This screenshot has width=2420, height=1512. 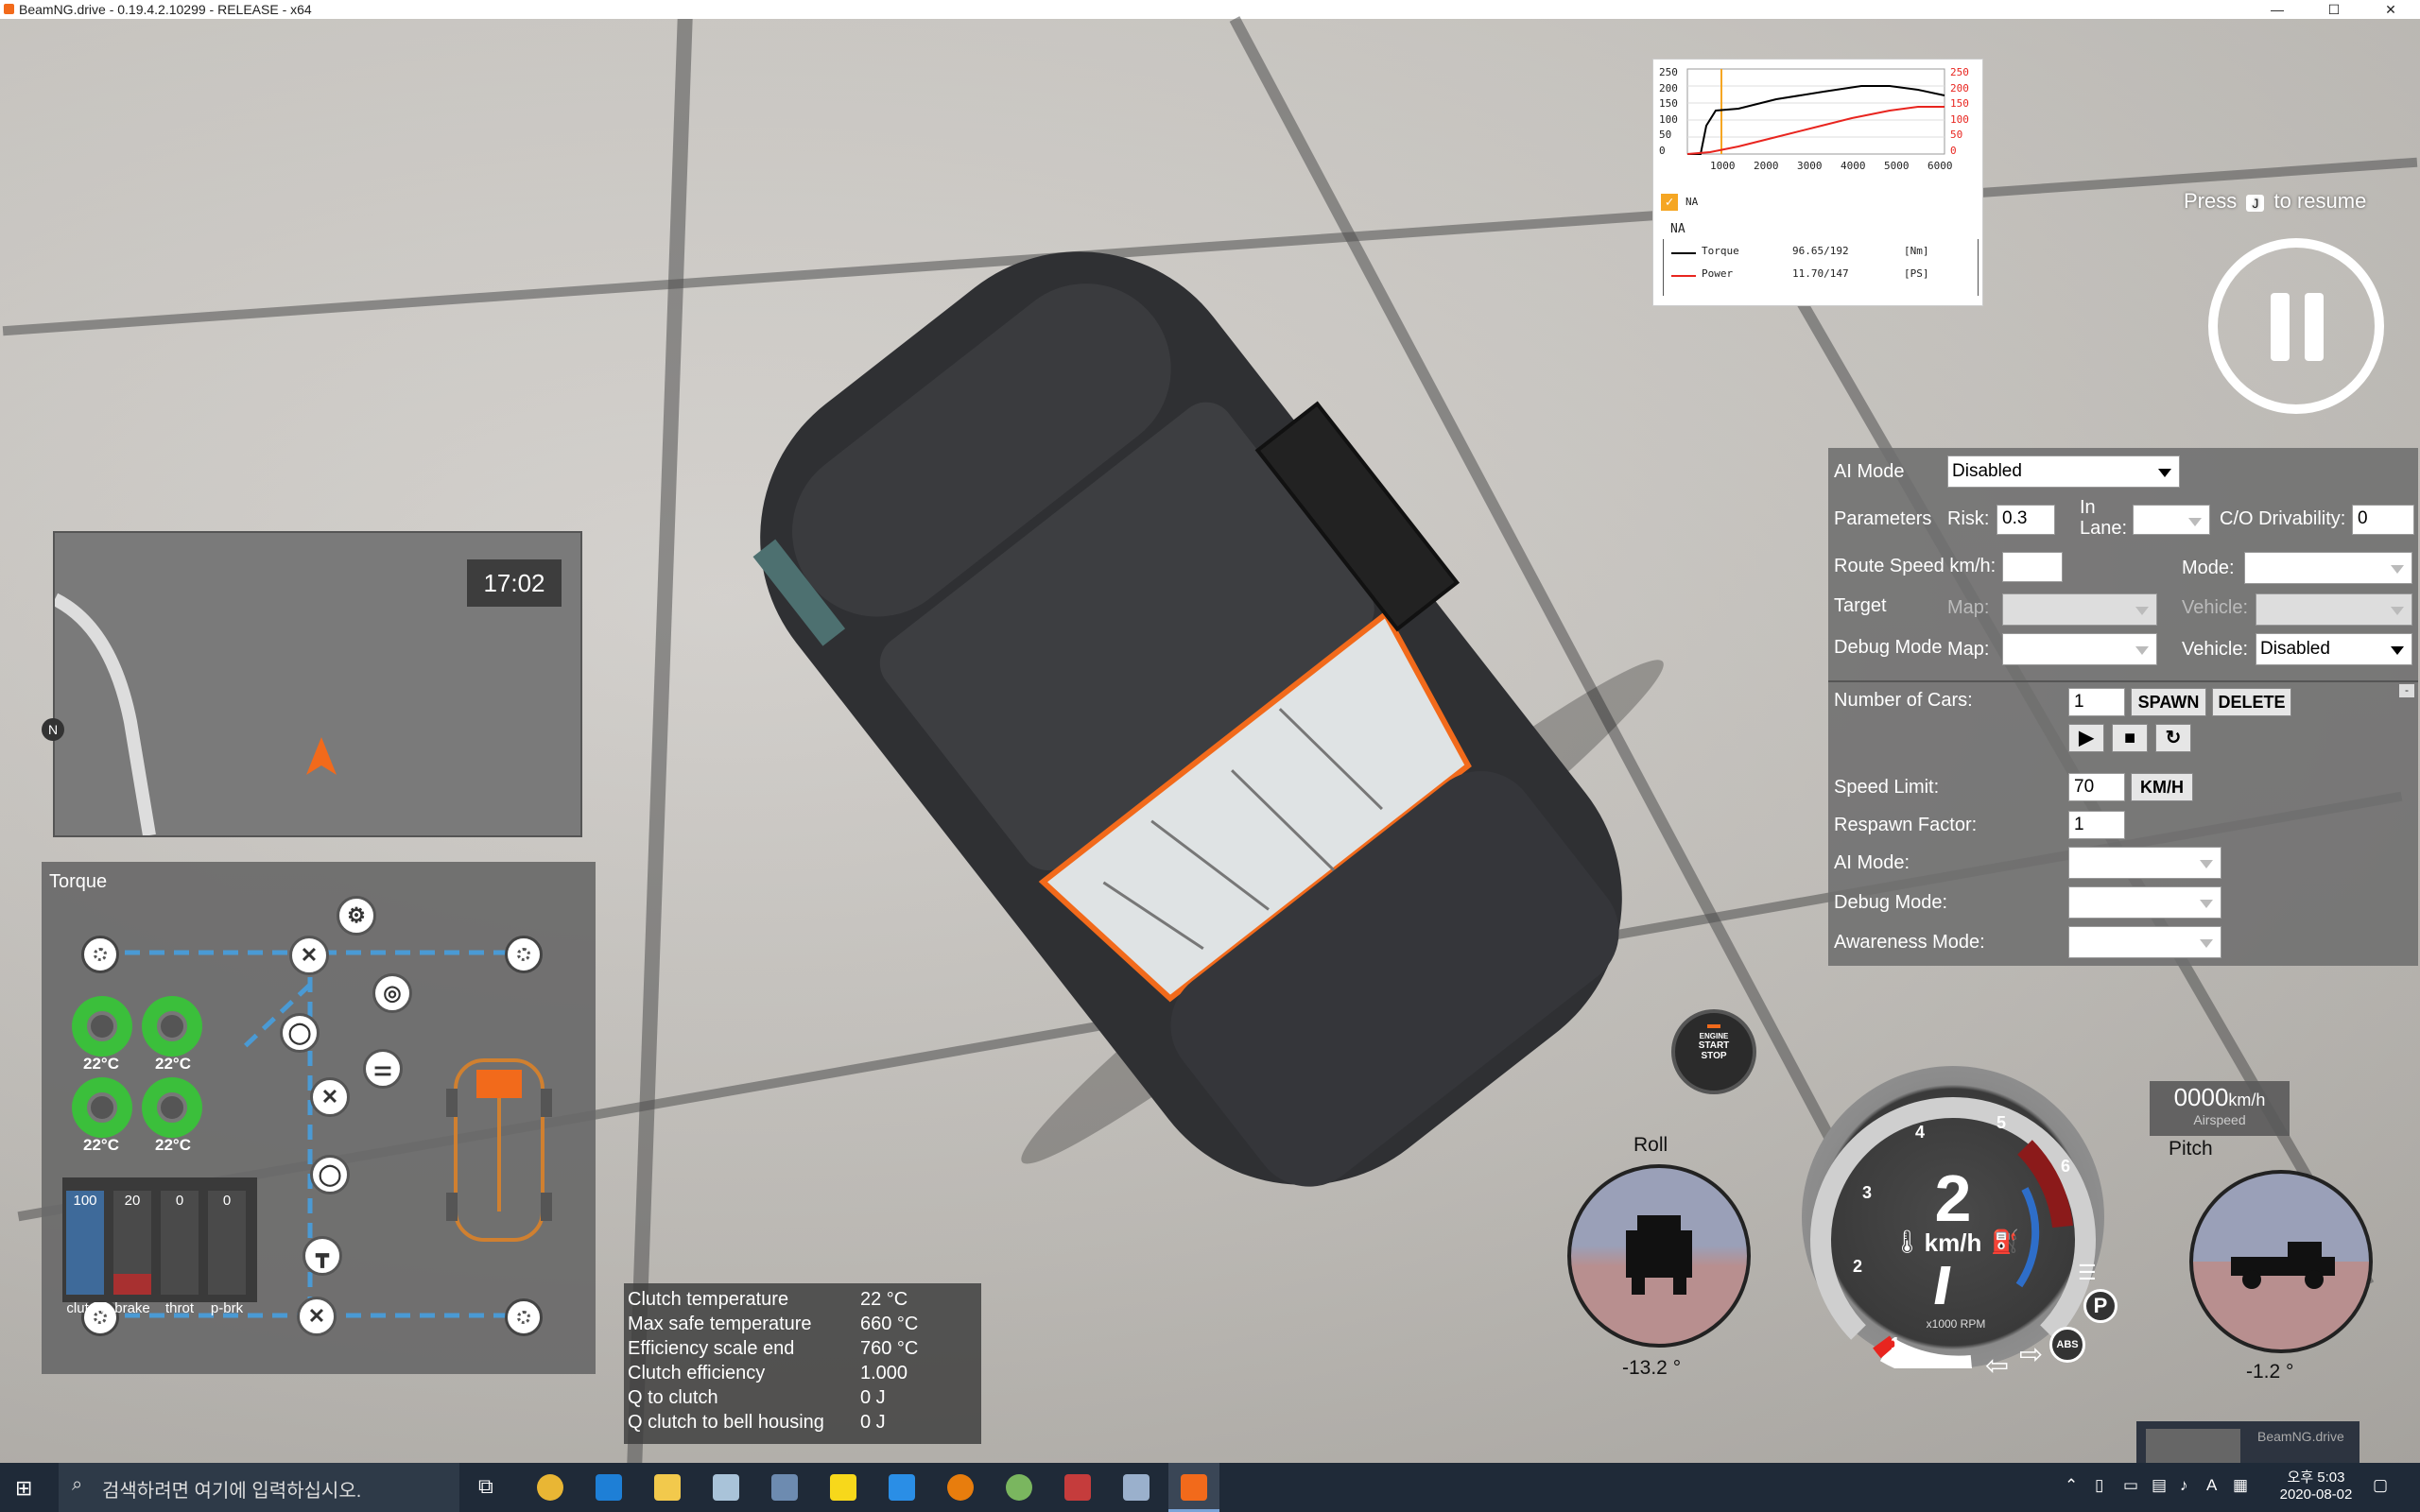 What do you see at coordinates (1872, 862) in the screenshot?
I see `traffic-ai-mode-label: AI Mode:` at bounding box center [1872, 862].